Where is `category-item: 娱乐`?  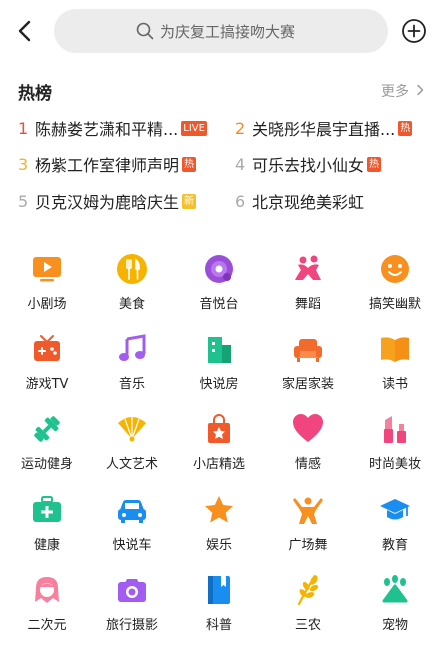 category-item: 娱乐 is located at coordinates (219, 533).